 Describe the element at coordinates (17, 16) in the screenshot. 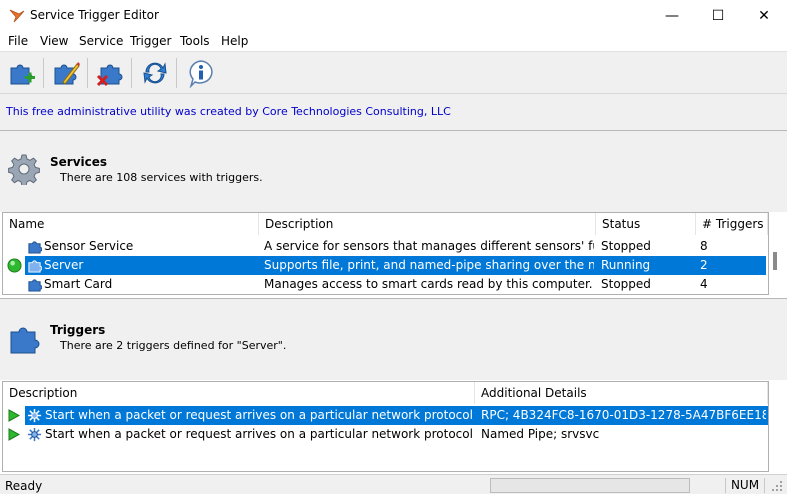

I see `app-icon` at that location.